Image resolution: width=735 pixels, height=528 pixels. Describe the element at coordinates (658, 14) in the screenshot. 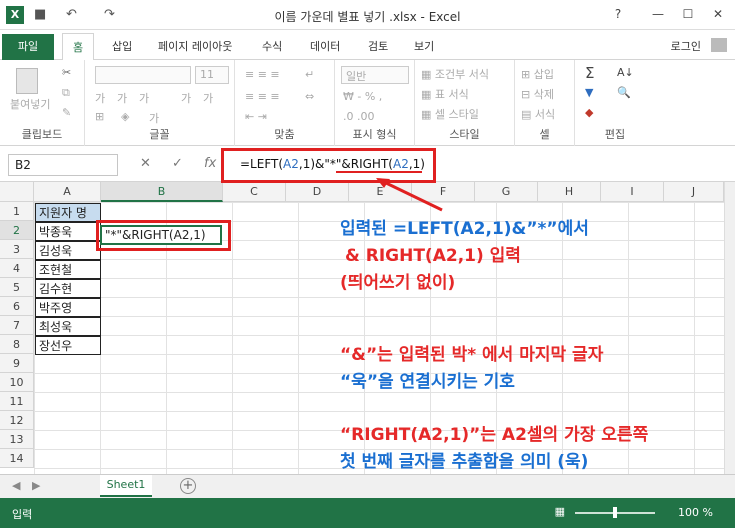

I see `minimize-button: —` at that location.